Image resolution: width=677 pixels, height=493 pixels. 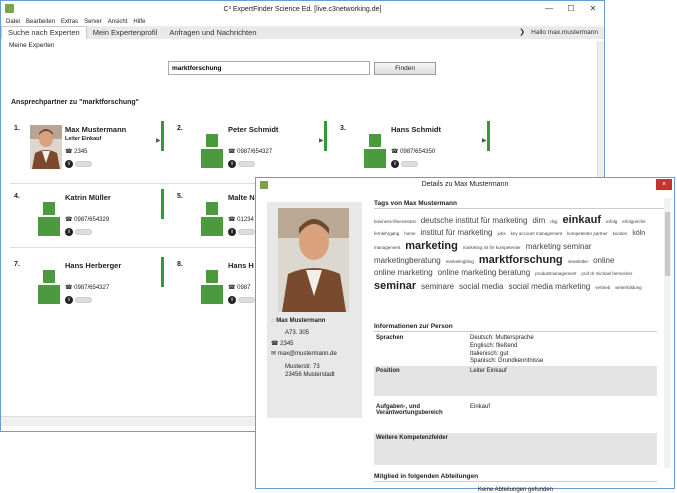 What do you see at coordinates (387, 247) in the screenshot?
I see `tag-link: management` at bounding box center [387, 247].